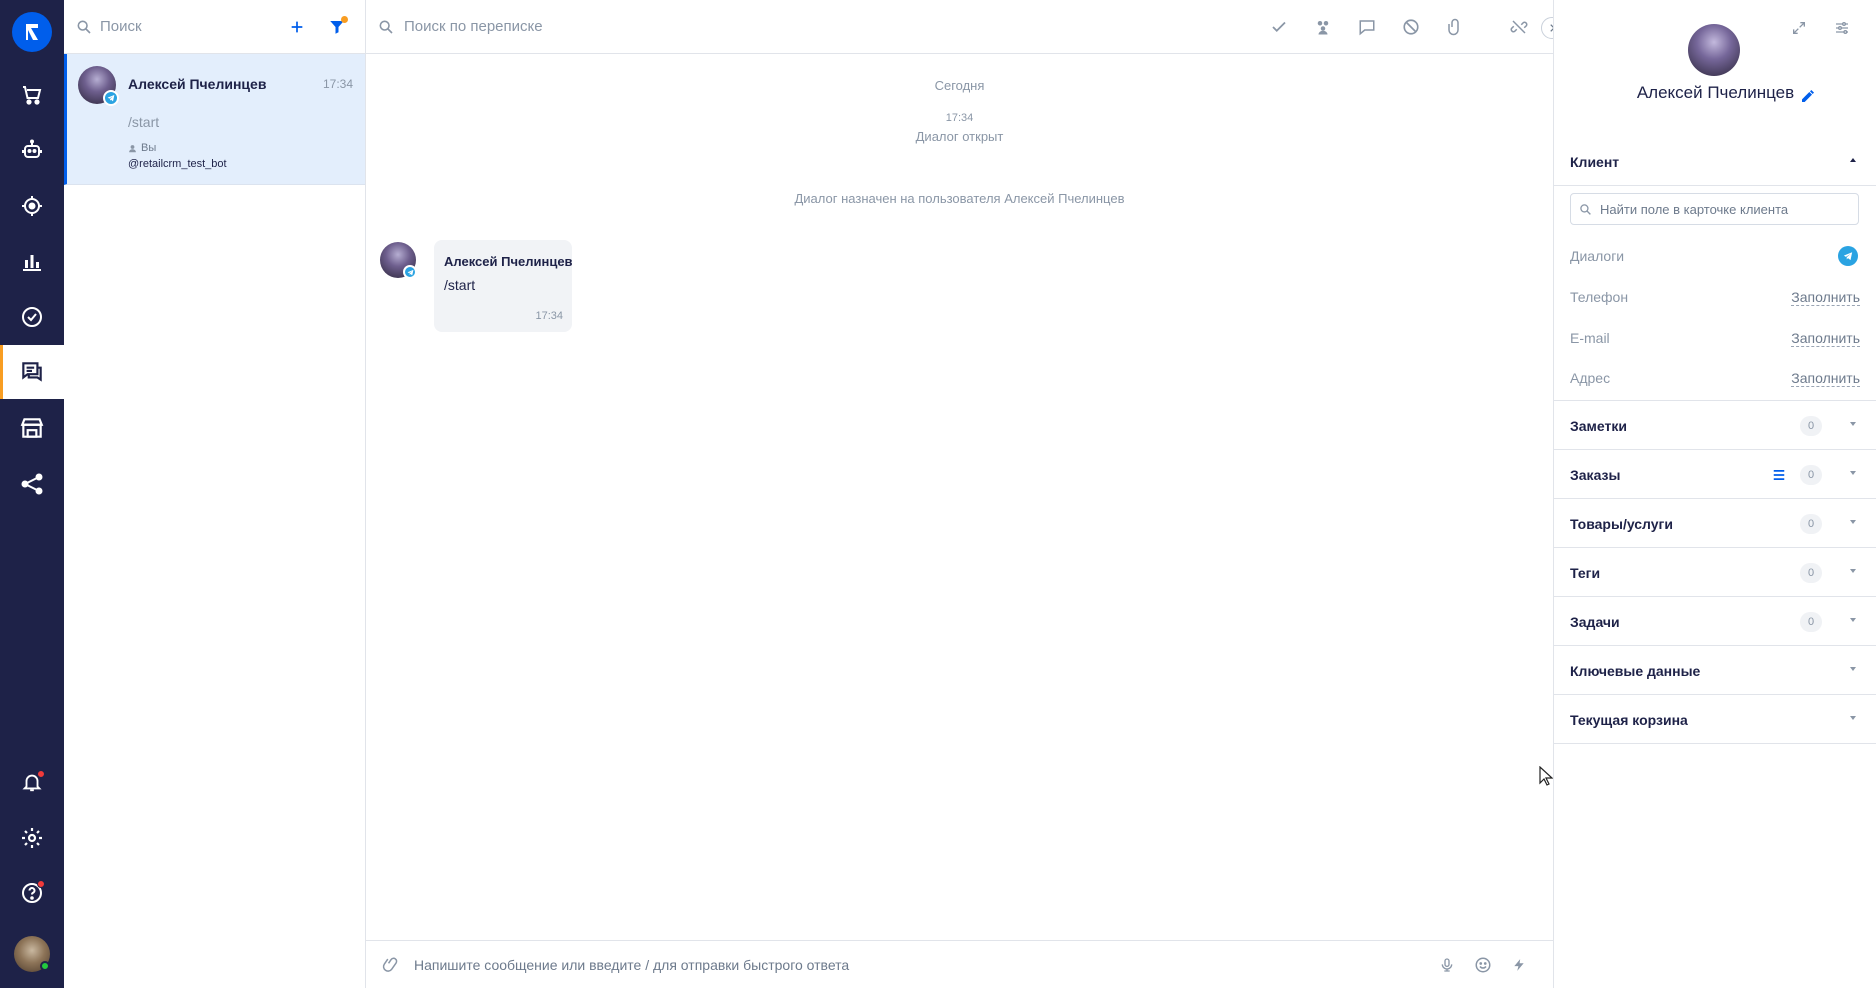 The height and width of the screenshot is (988, 1876). I want to click on microphone-icon, so click(1447, 964).